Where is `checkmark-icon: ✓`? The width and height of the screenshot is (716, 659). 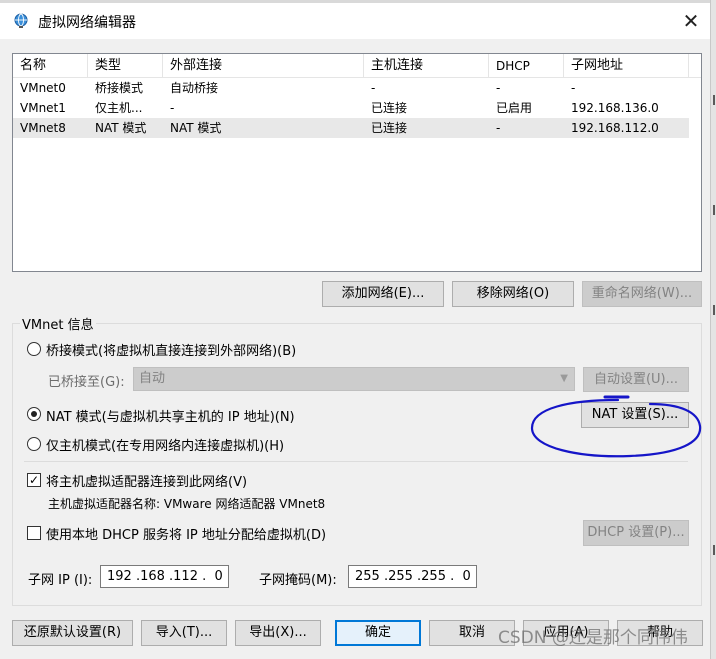
checkmark-icon: ✓ is located at coordinates (34, 480).